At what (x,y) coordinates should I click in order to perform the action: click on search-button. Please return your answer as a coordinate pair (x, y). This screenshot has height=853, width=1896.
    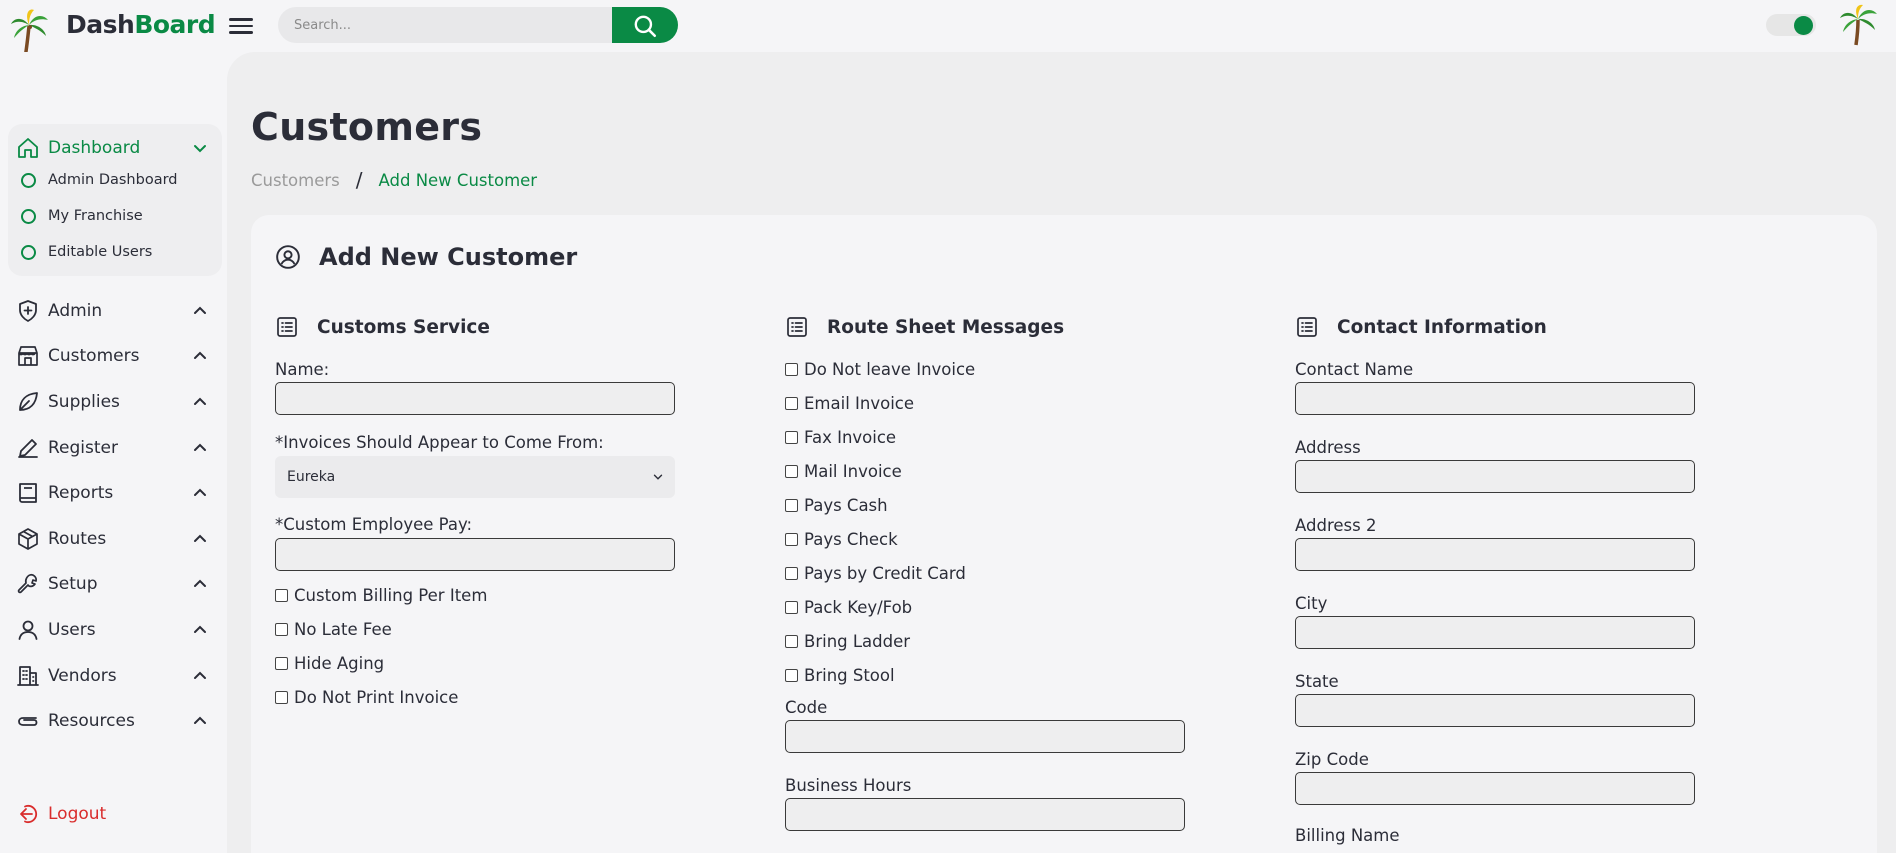
    Looking at the image, I should click on (645, 25).